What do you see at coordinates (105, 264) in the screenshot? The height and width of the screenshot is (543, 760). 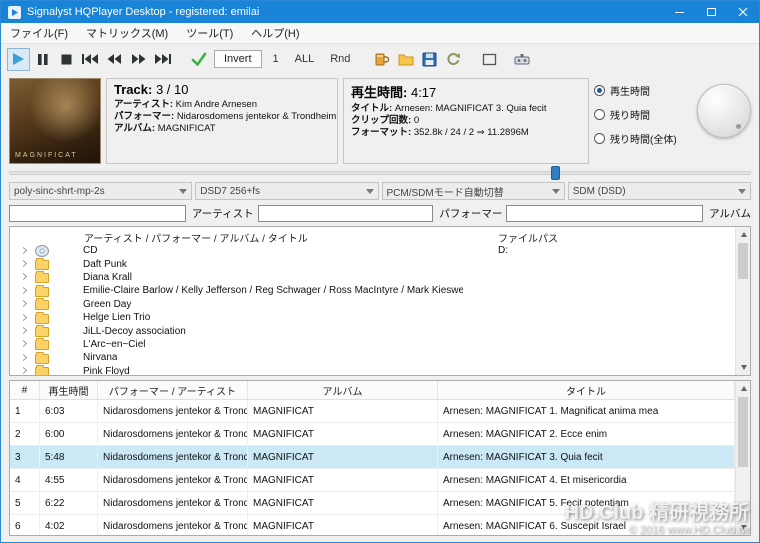 I see `tree-item-name: Daft Punk` at bounding box center [105, 264].